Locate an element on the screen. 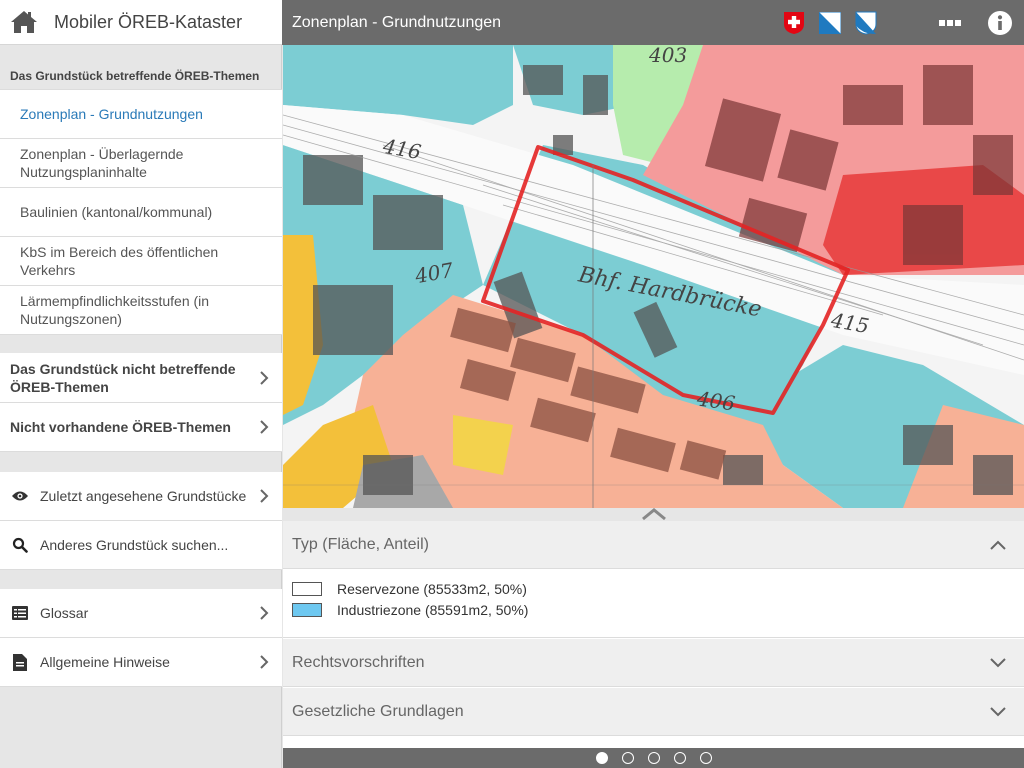  accordion-type: Typ (Fläche, Anteil) is located at coordinates (653, 545).